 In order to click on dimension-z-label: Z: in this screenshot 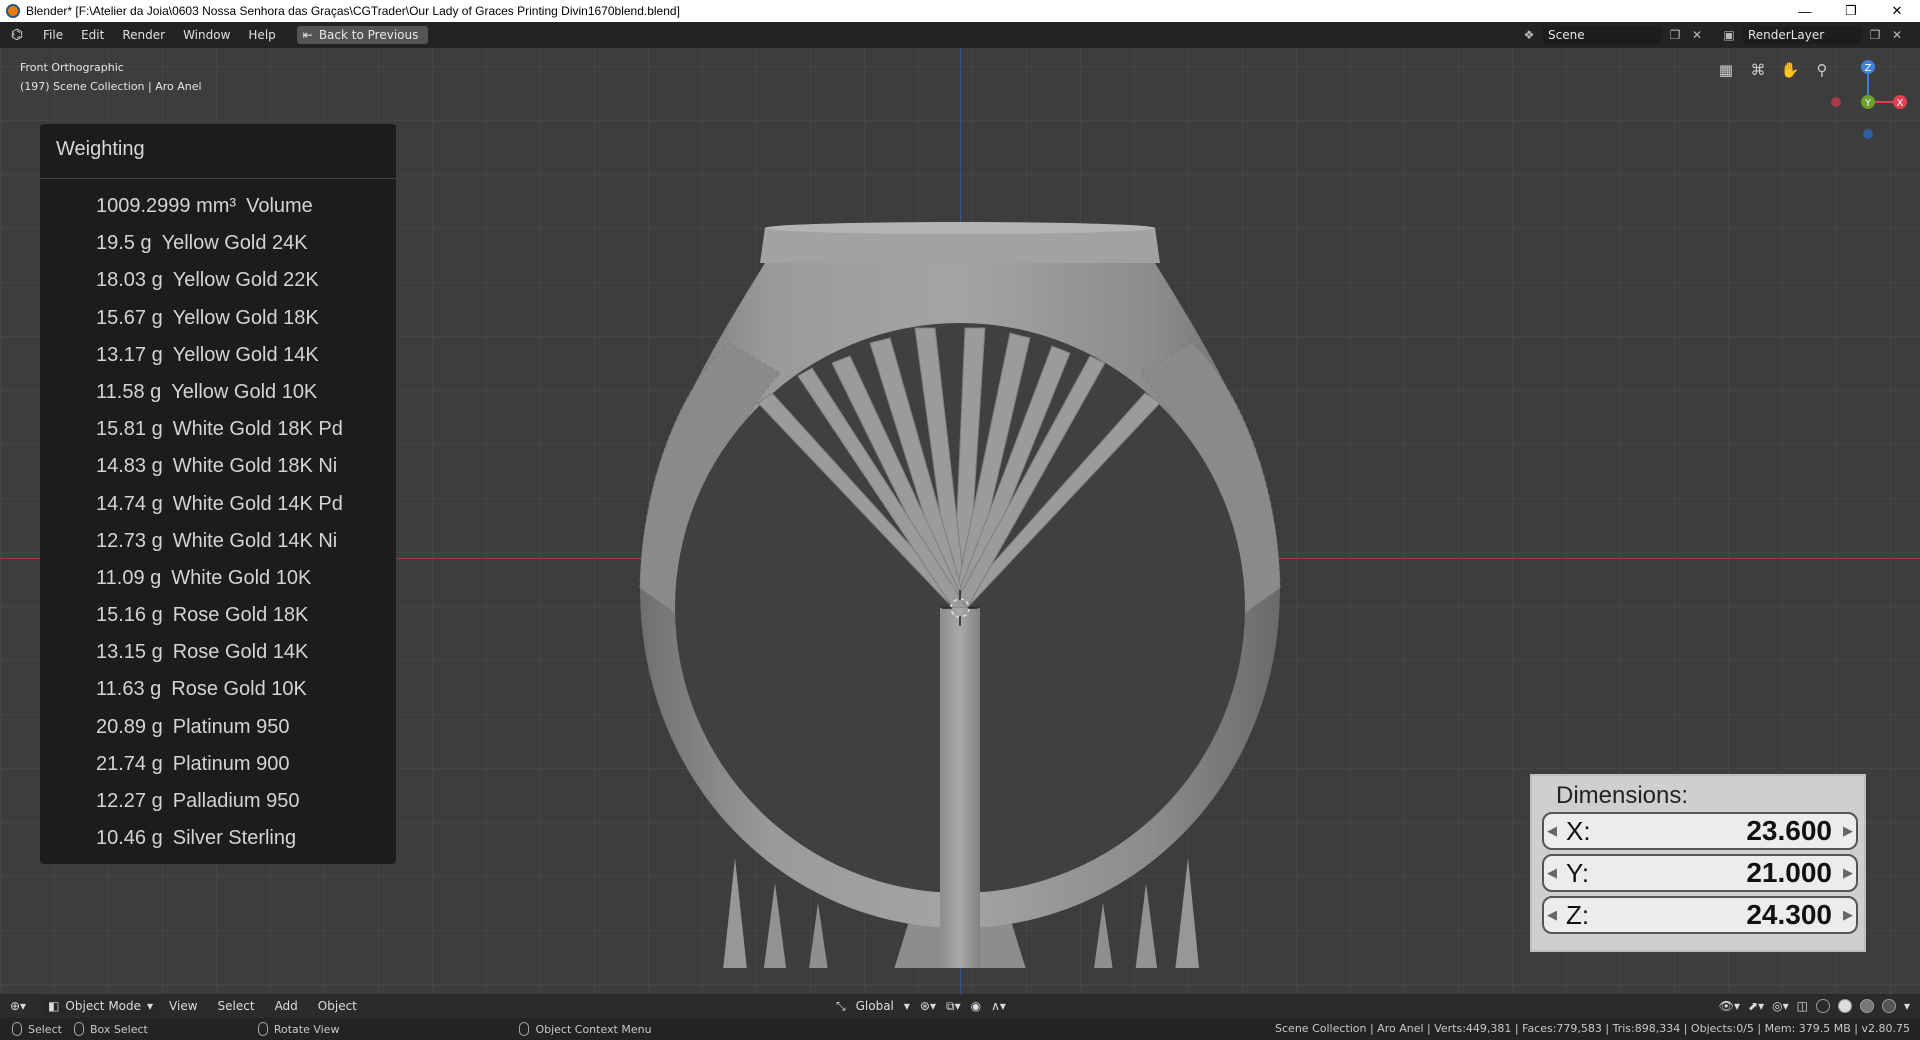, I will do `click(1578, 914)`.